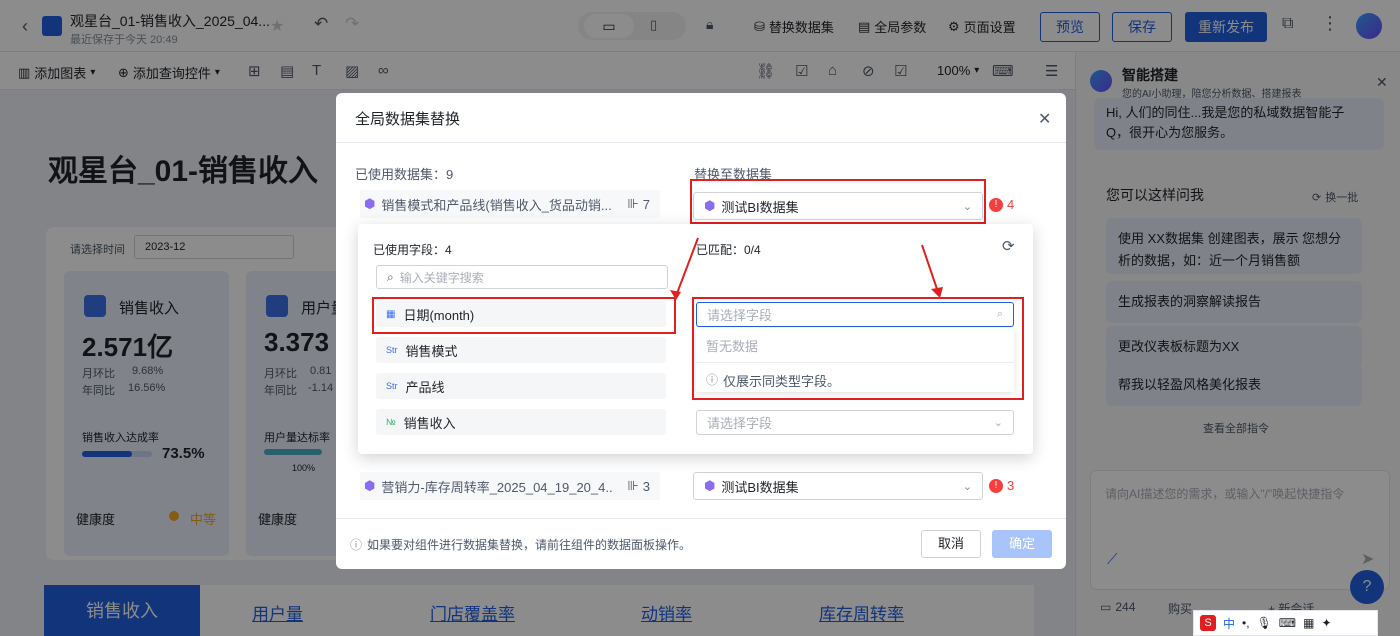 The height and width of the screenshot is (636, 1400). Describe the element at coordinates (1008, 246) in the screenshot. I see `refresh-icon: ⟳` at that location.